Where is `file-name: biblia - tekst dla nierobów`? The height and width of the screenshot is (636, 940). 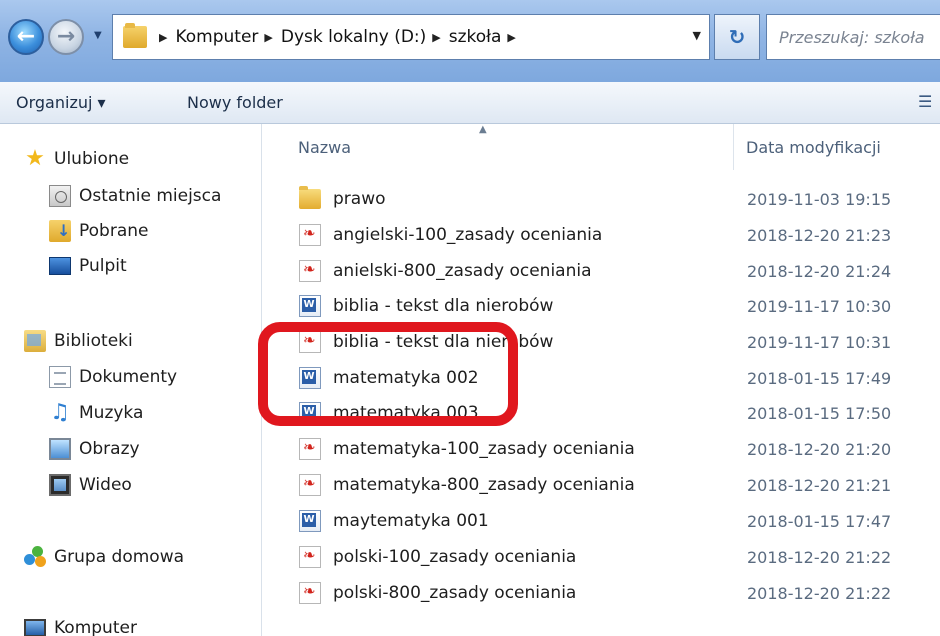 file-name: biblia - tekst dla nierobów is located at coordinates (443, 306).